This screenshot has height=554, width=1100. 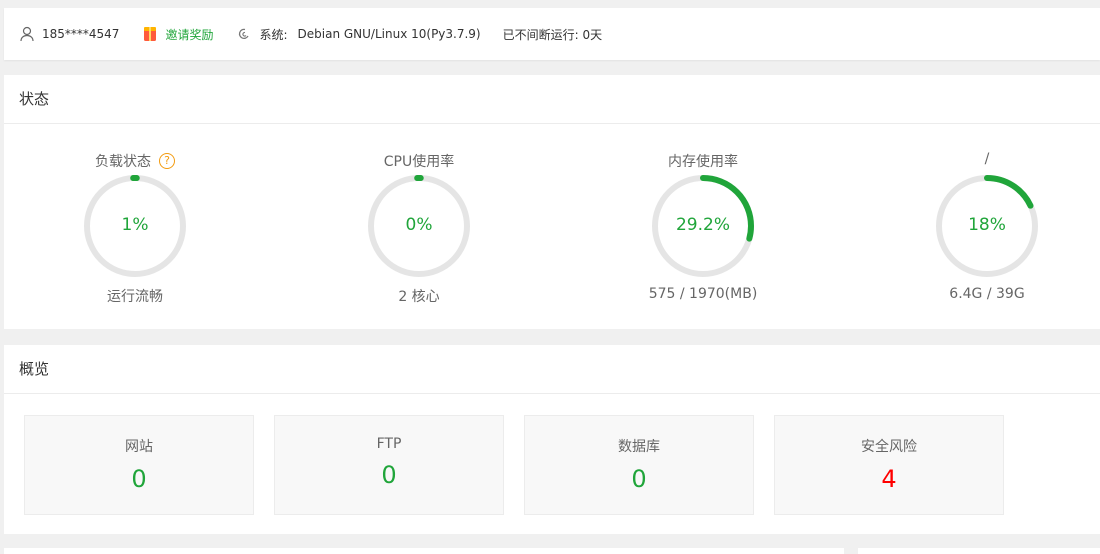 I want to click on uptime-info: 已不间断运行: 0天, so click(x=553, y=34).